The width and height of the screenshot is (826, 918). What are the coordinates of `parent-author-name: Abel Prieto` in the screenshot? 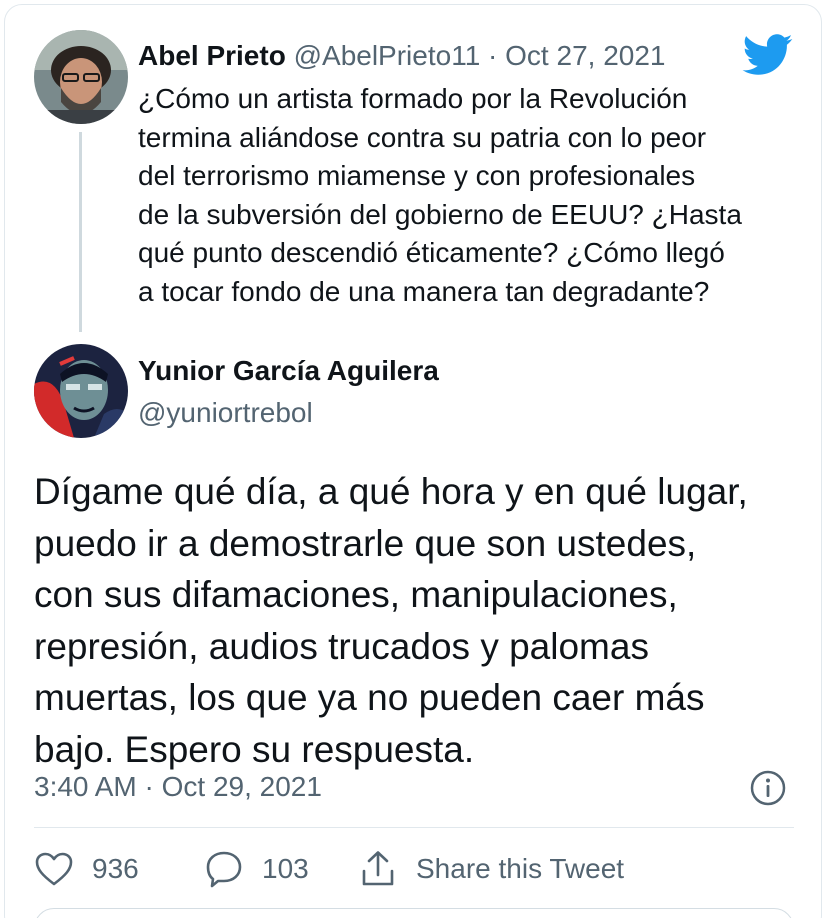 It's located at (212, 55).